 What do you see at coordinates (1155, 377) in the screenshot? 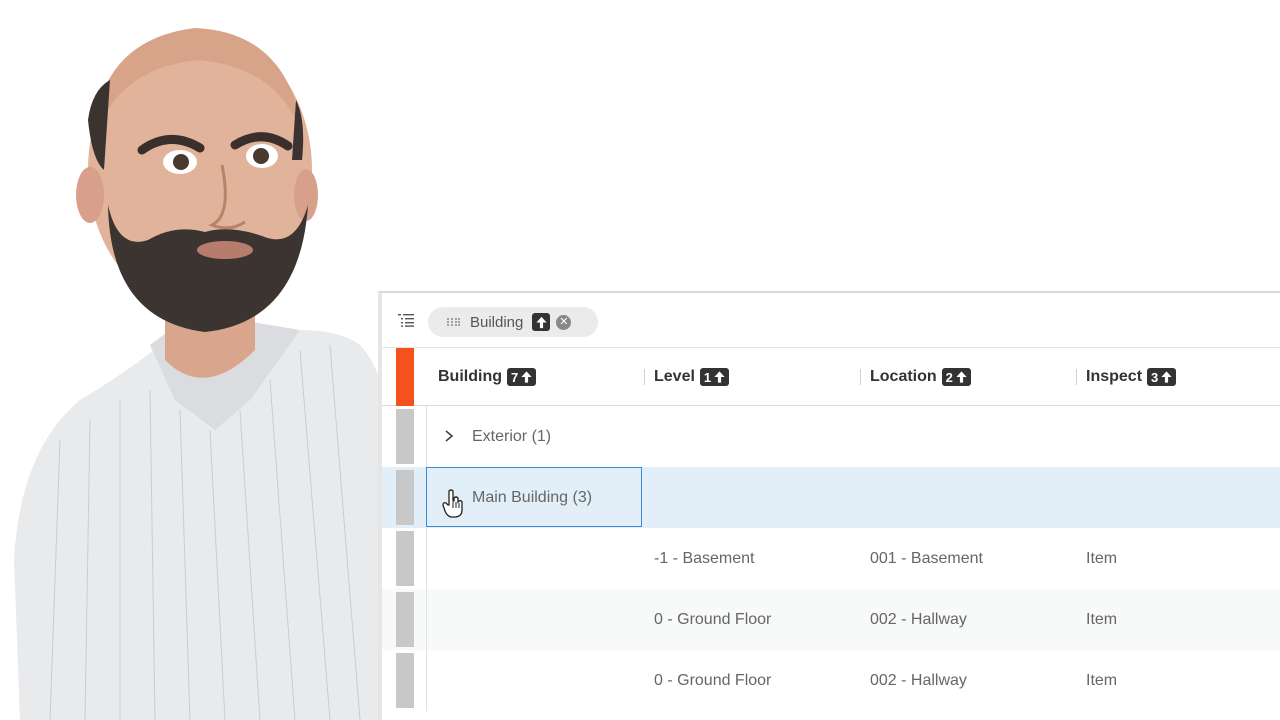
I see `sort-order-number: 3` at bounding box center [1155, 377].